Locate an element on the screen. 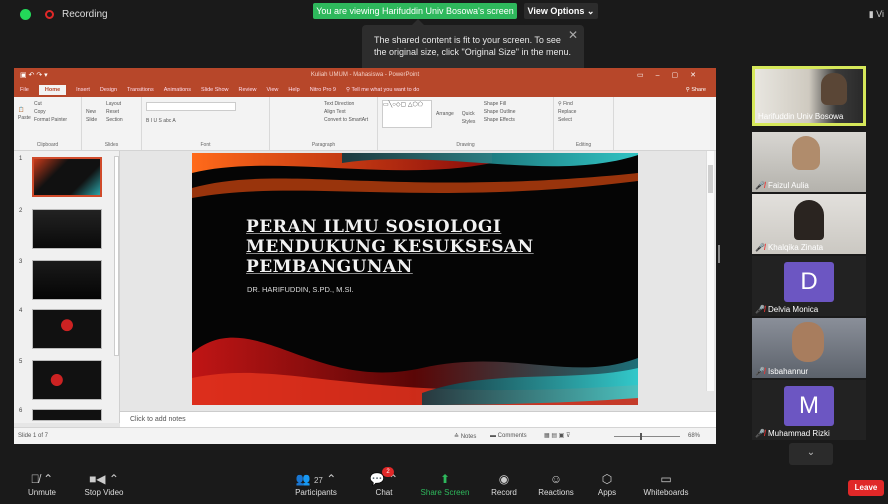 This screenshot has height=504, width=888. unmute-button: 🎙̸ ⌃ Unmute is located at coordinates (42, 483).